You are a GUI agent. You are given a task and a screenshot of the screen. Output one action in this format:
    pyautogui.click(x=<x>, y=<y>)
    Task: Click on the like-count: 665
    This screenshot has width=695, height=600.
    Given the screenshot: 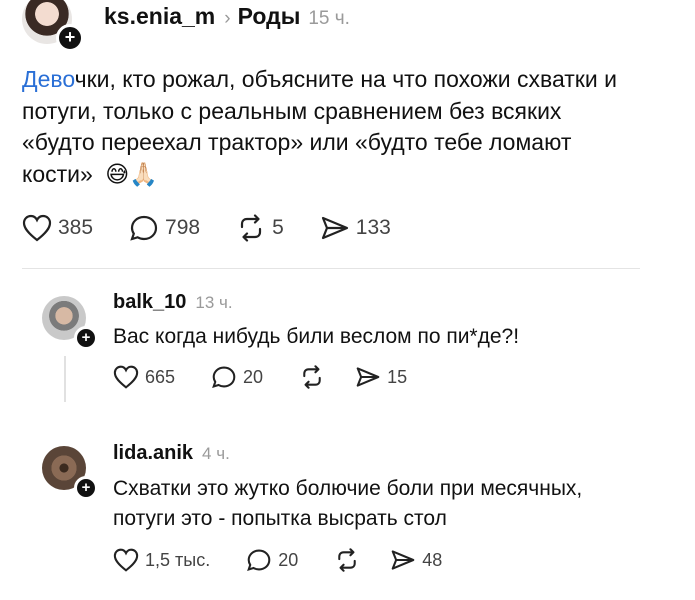 What is the action you would take?
    pyautogui.click(x=160, y=376)
    